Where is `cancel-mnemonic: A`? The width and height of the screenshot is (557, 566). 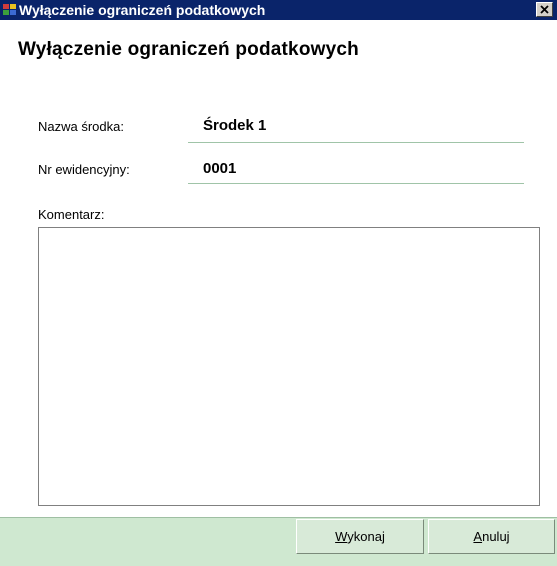
cancel-mnemonic: A is located at coordinates (478, 536).